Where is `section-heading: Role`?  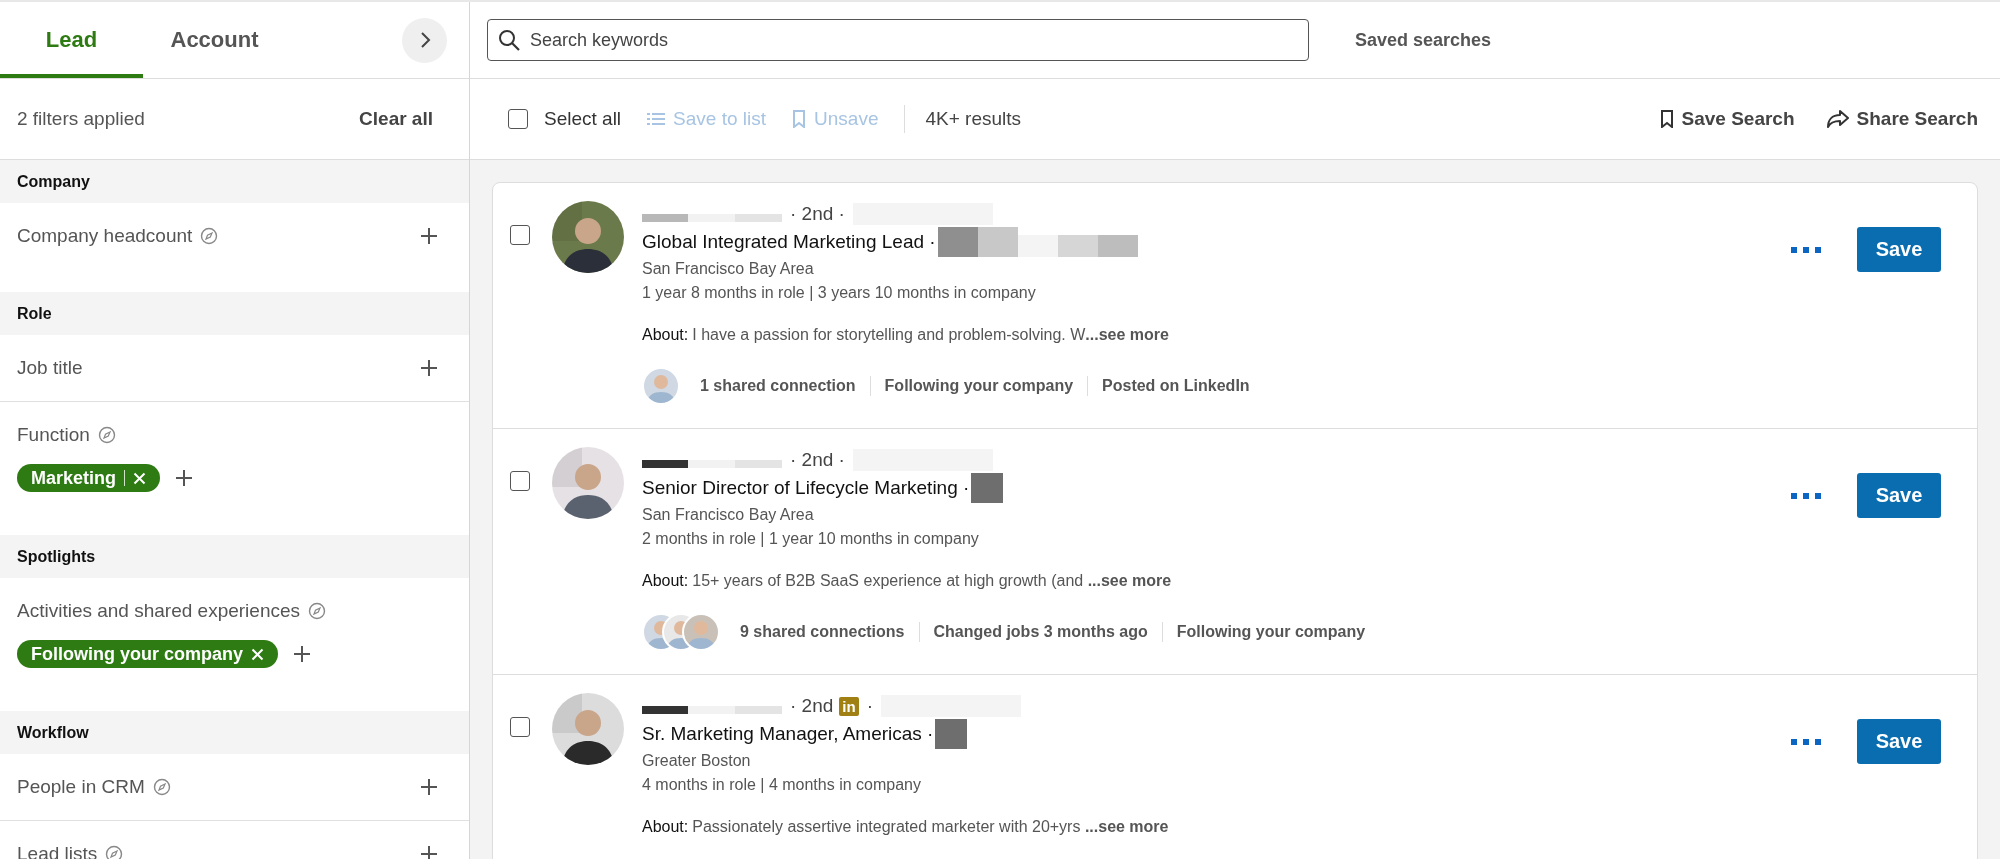 section-heading: Role is located at coordinates (234, 313).